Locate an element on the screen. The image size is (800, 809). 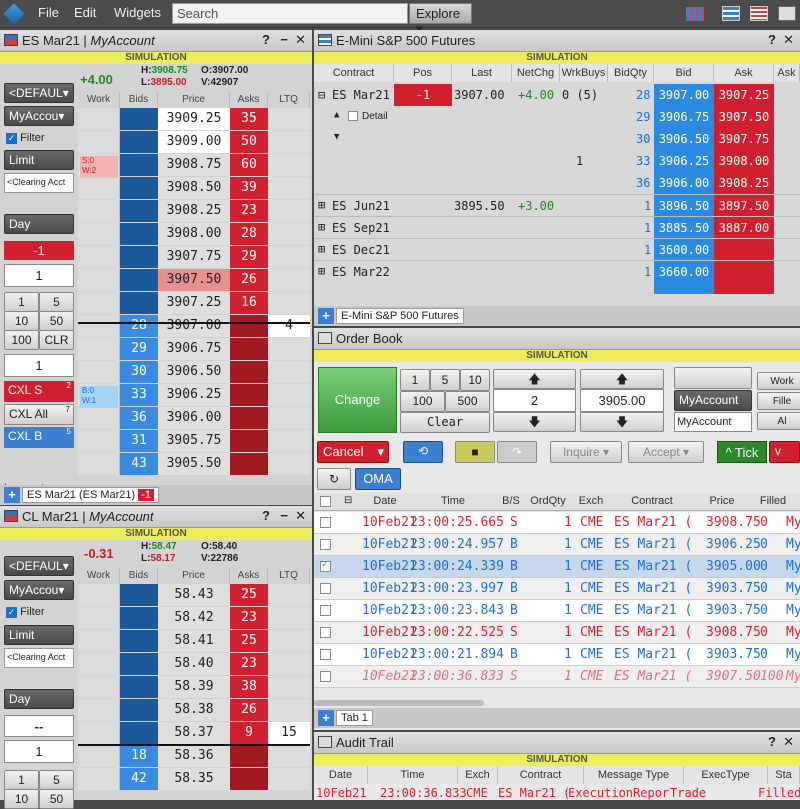
price-cell: 3907.00 is located at coordinates (194, 326).